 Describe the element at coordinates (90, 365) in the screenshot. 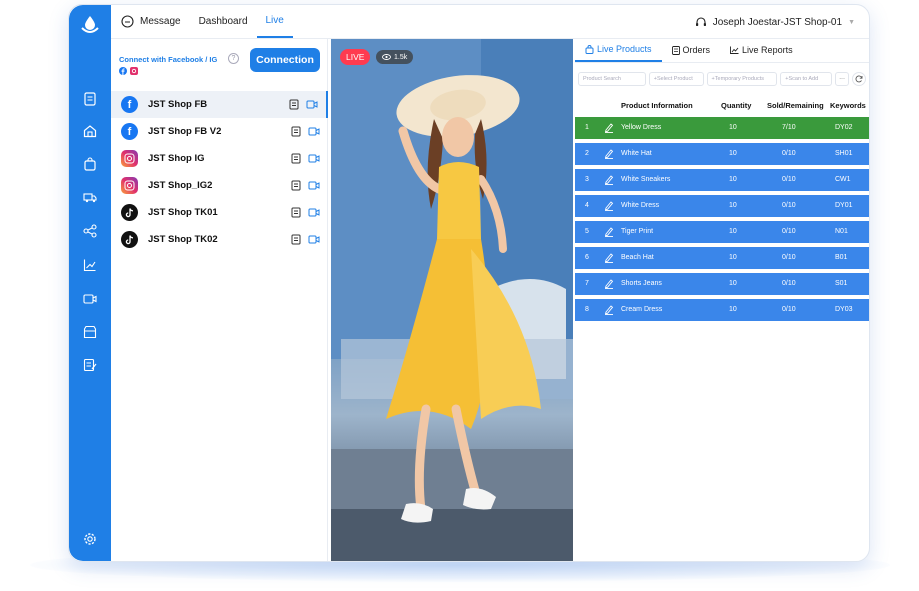

I see `edit-note-icon` at that location.